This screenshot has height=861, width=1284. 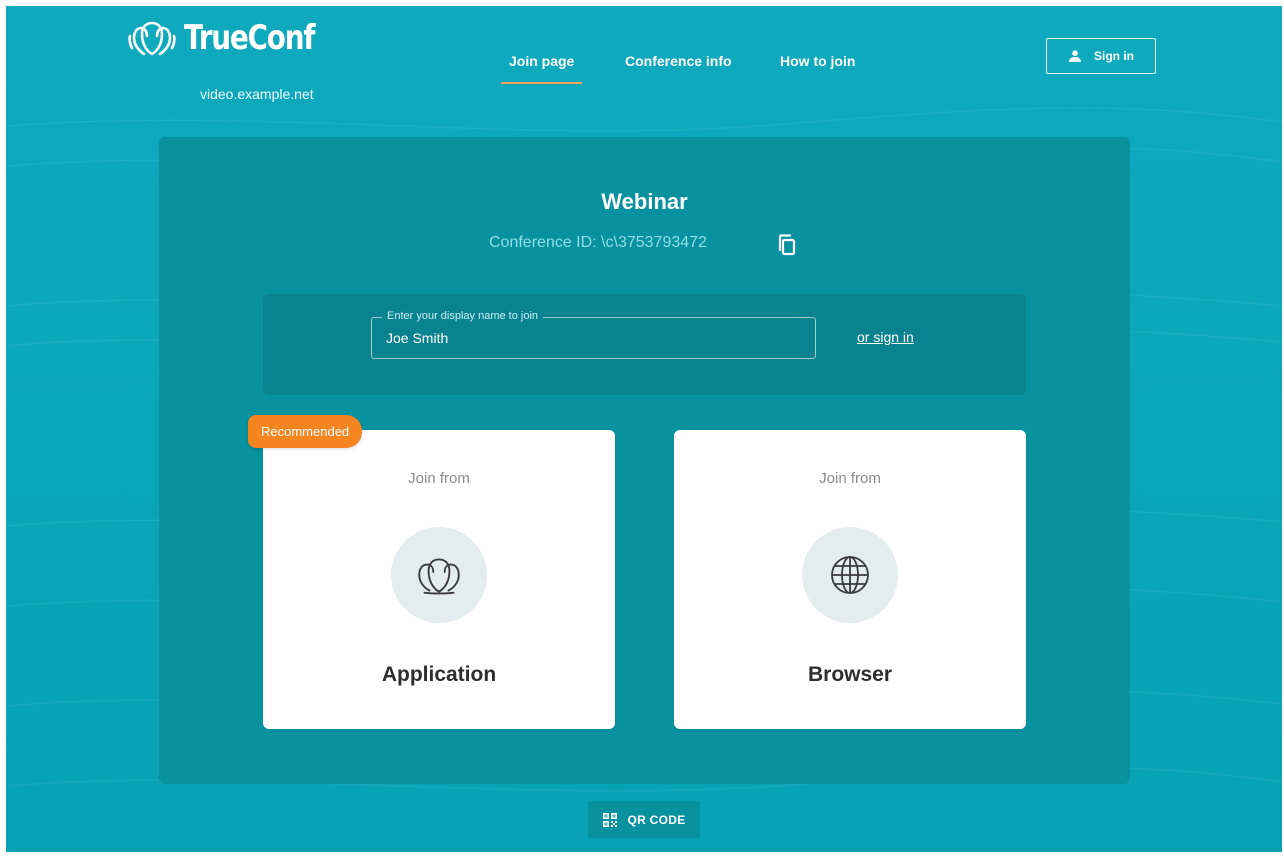 I want to click on join-from-application-card: Join from Application, so click(x=439, y=579).